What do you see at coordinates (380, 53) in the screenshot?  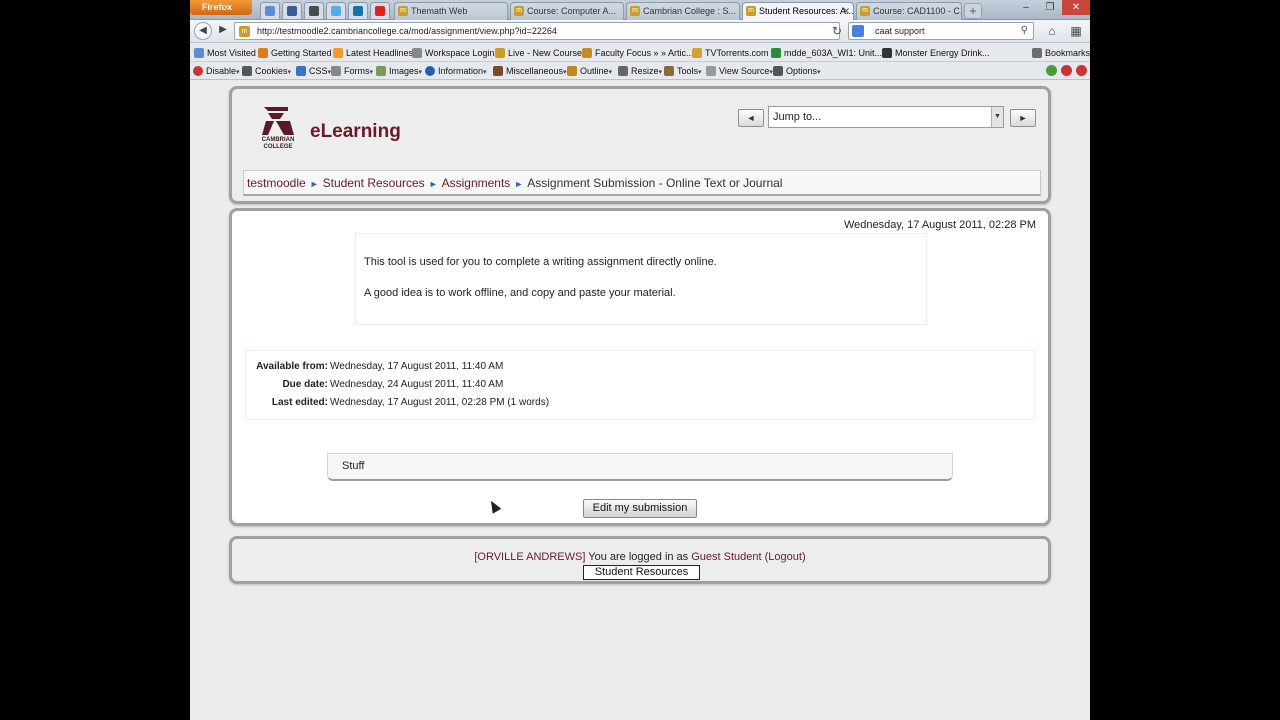 I see `bookmark-label: Latest Headlines` at bounding box center [380, 53].